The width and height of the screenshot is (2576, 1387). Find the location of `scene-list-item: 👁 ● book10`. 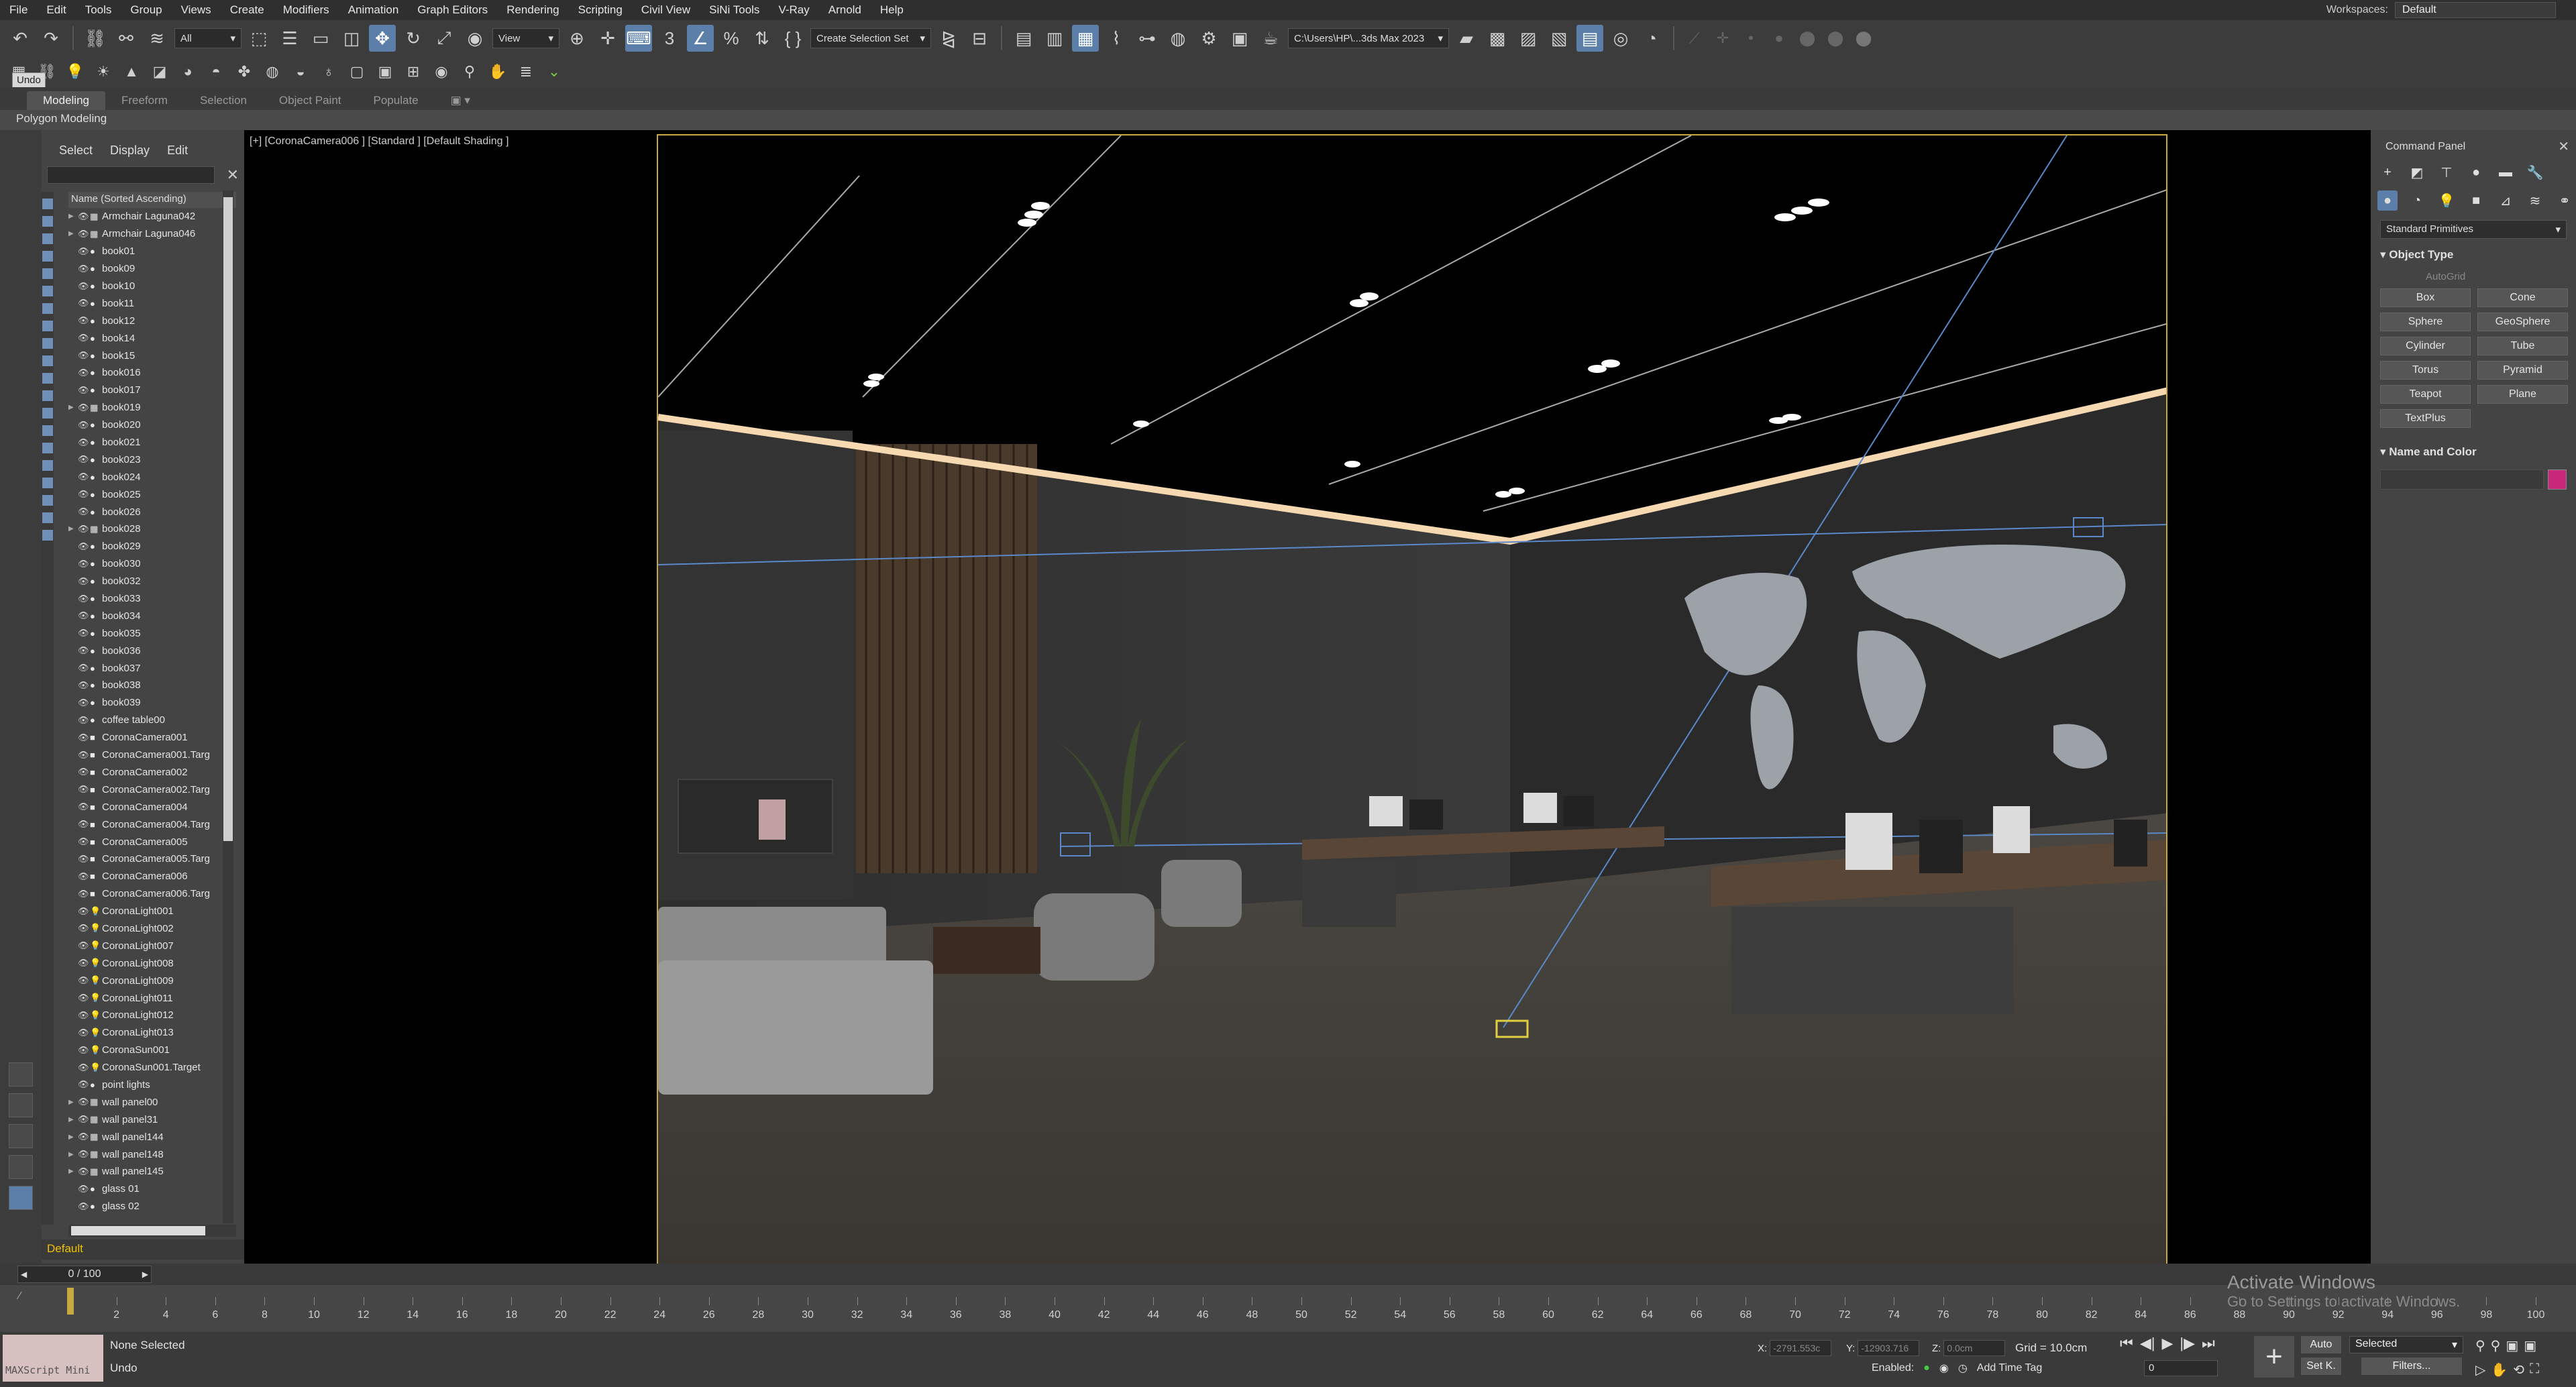

scene-list-item: 👁 ● book10 is located at coordinates (152, 286).